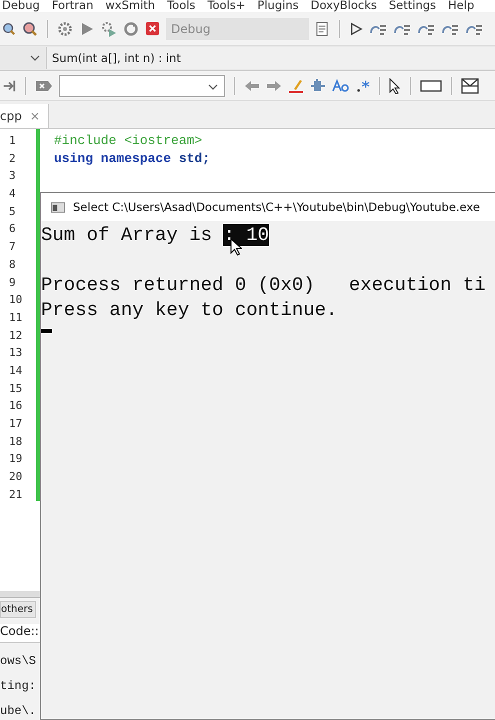 The width and height of the screenshot is (495, 720). Describe the element at coordinates (343, 5) in the screenshot. I see `menu-item: DoxyBlocks` at that location.